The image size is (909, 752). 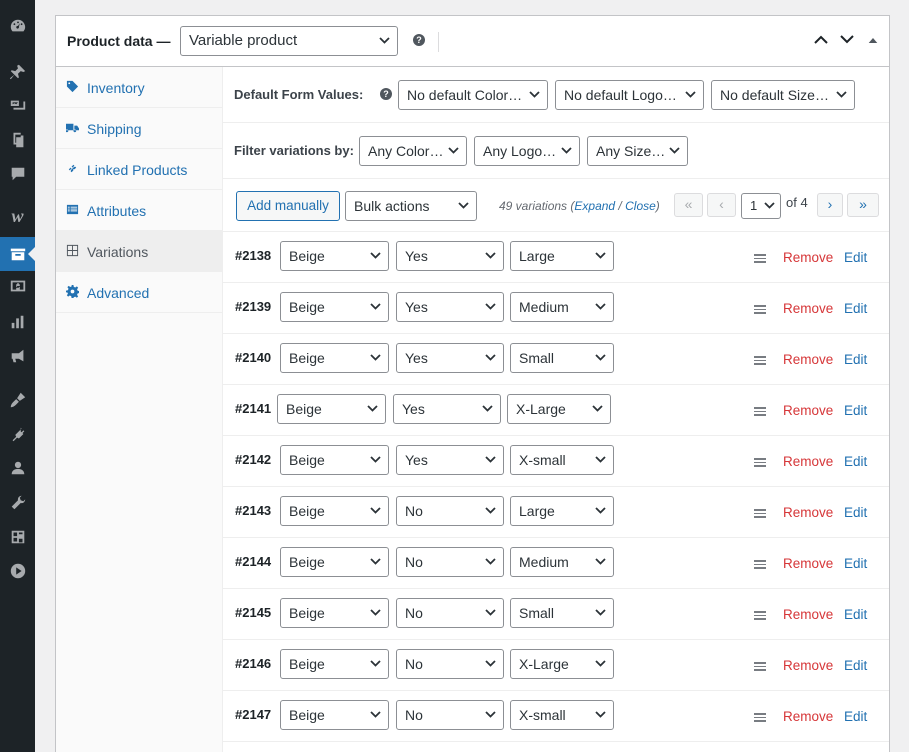 I want to click on users-icon, so click(x=17, y=468).